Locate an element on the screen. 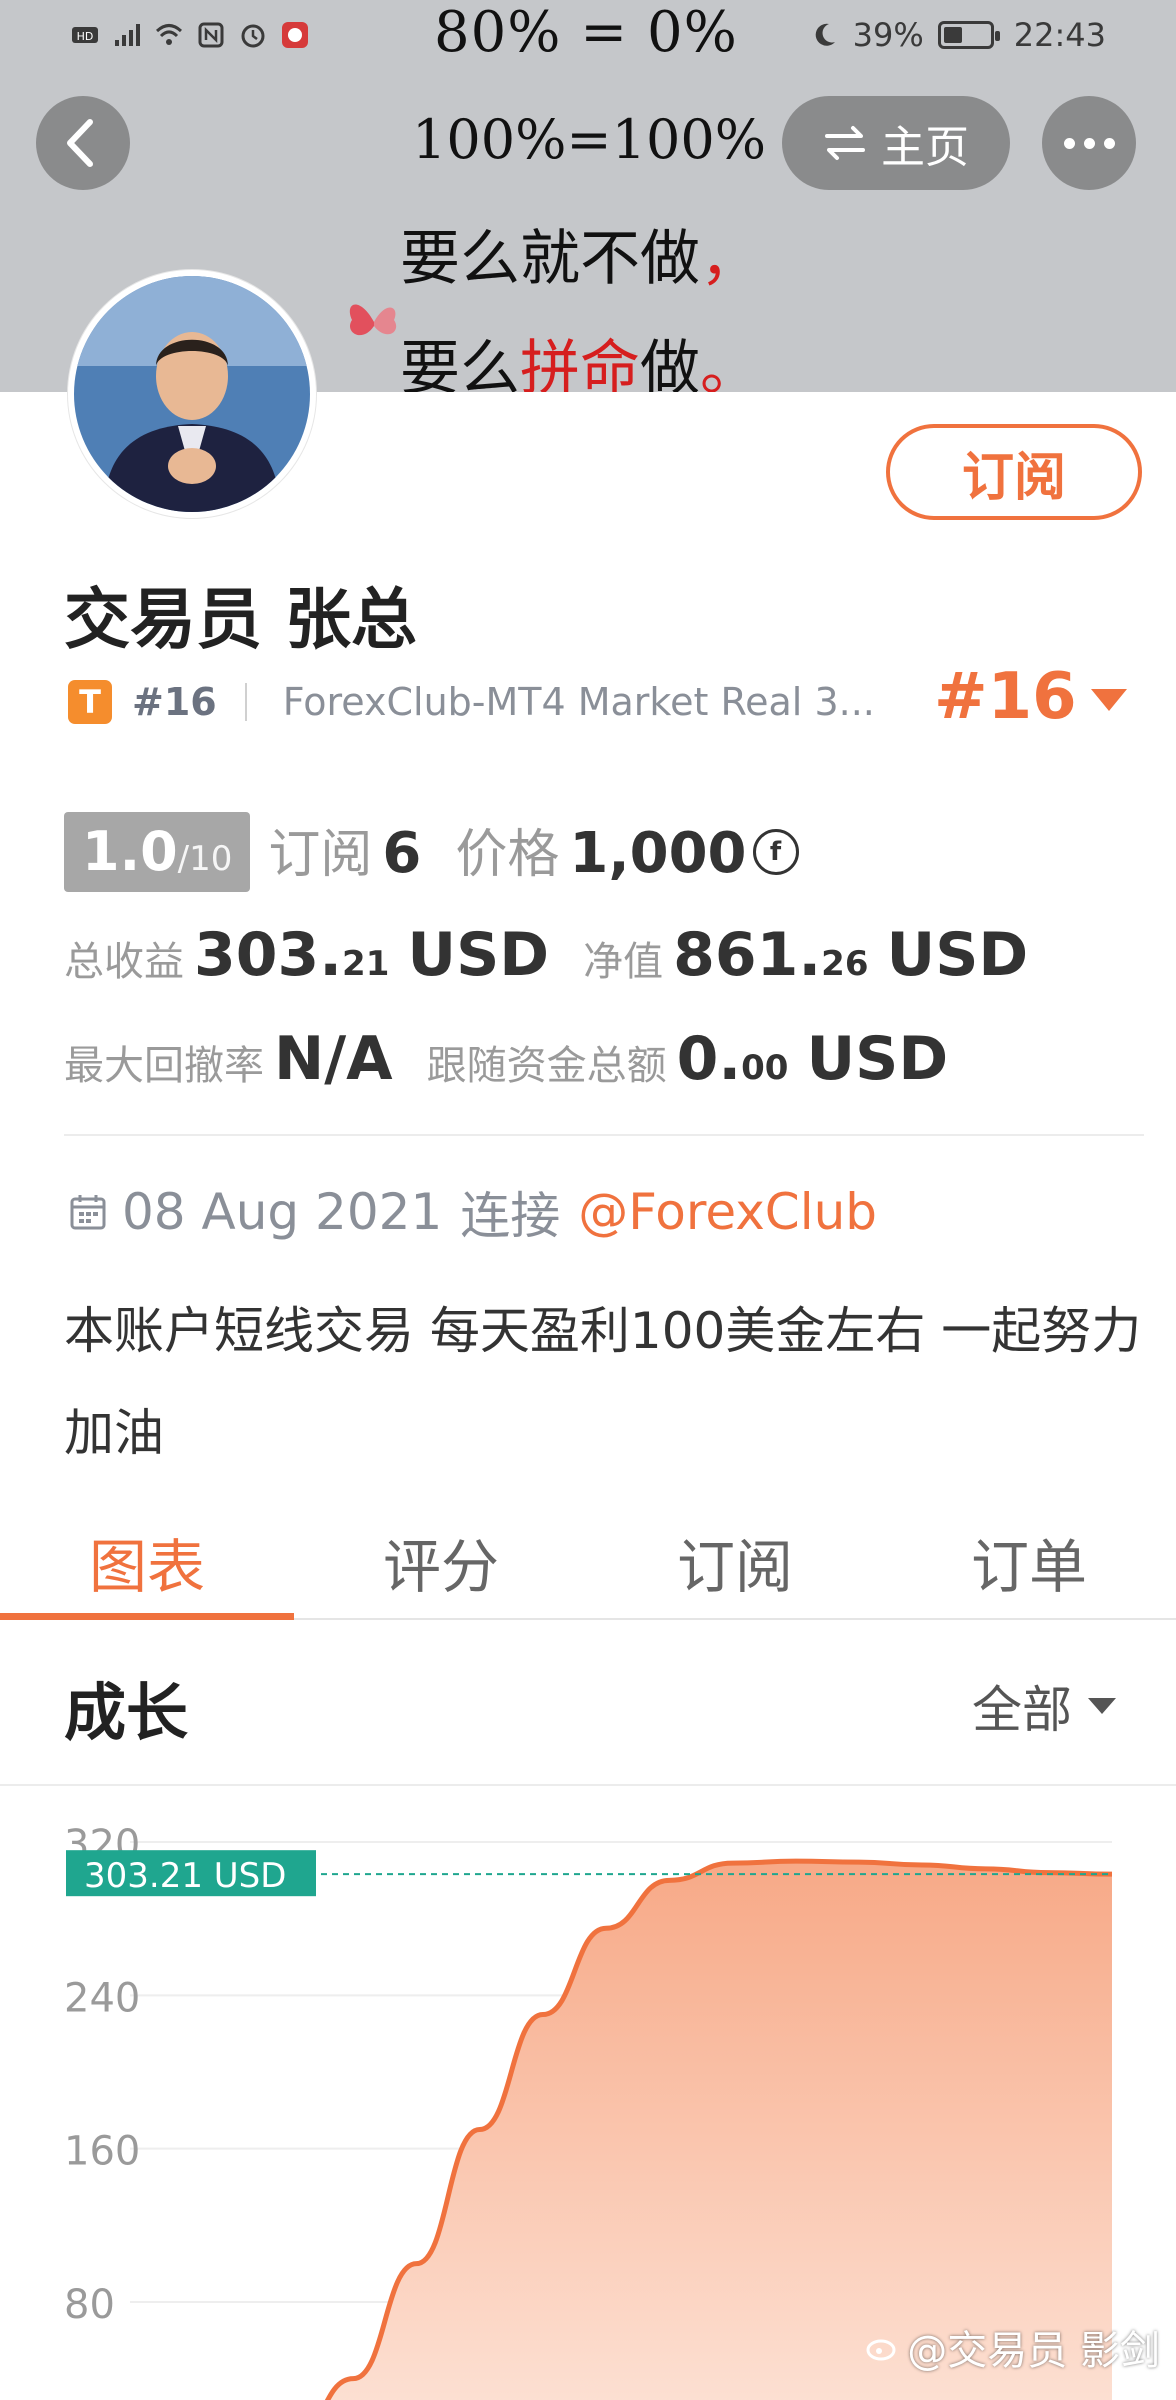 This screenshot has width=1176, height=2400. subscribers-value: 6 is located at coordinates (402, 853).